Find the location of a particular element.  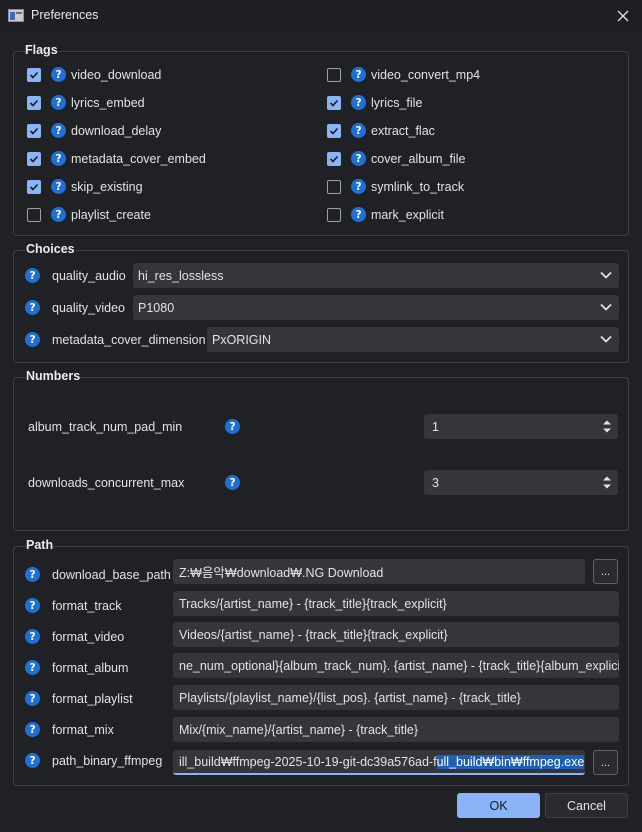

metadata-cover-dimension-select: PxORIGIN is located at coordinates (413, 339).